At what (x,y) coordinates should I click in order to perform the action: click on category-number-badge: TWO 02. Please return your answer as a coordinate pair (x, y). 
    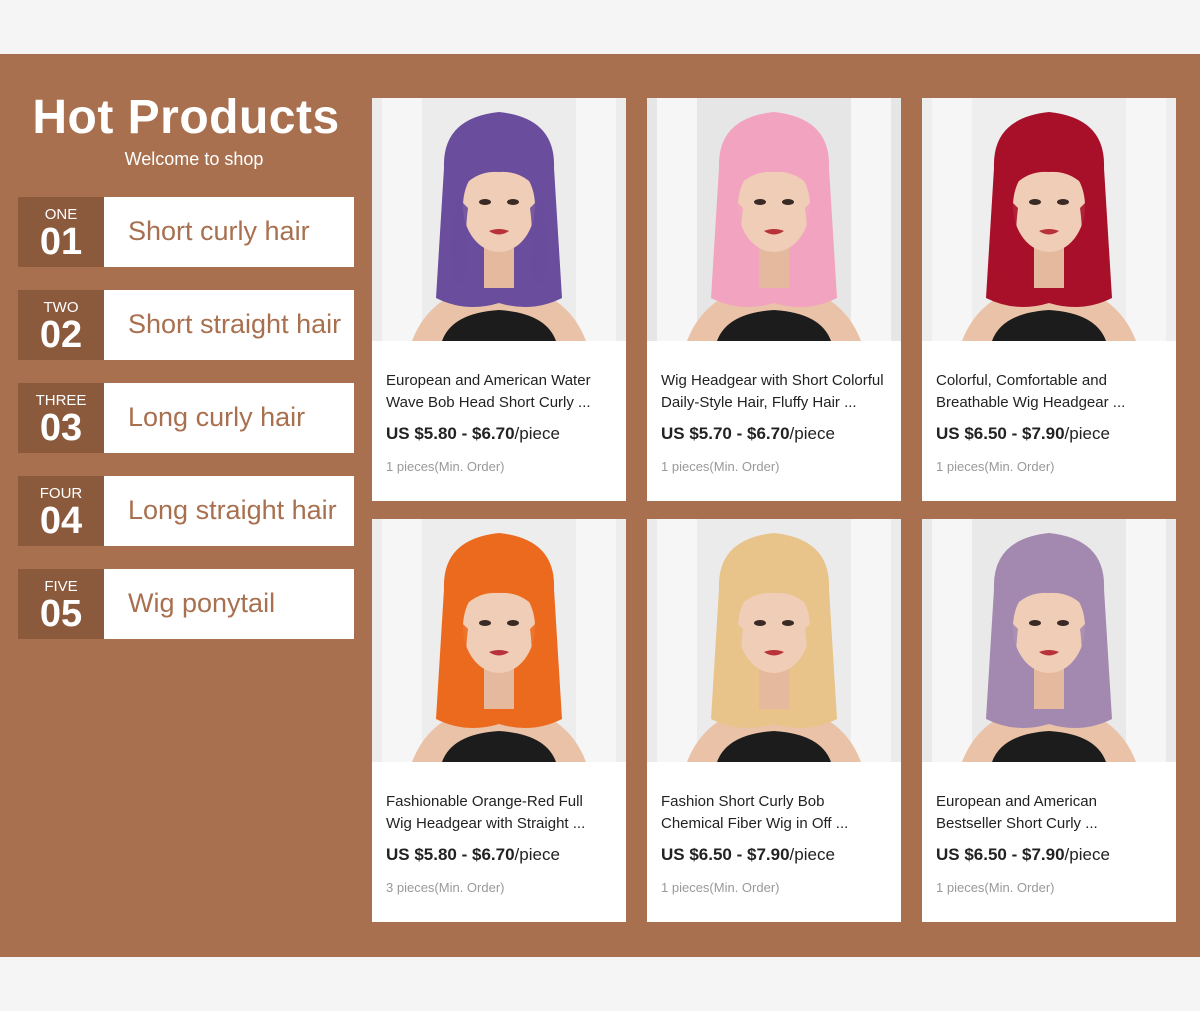
    Looking at the image, I should click on (61, 325).